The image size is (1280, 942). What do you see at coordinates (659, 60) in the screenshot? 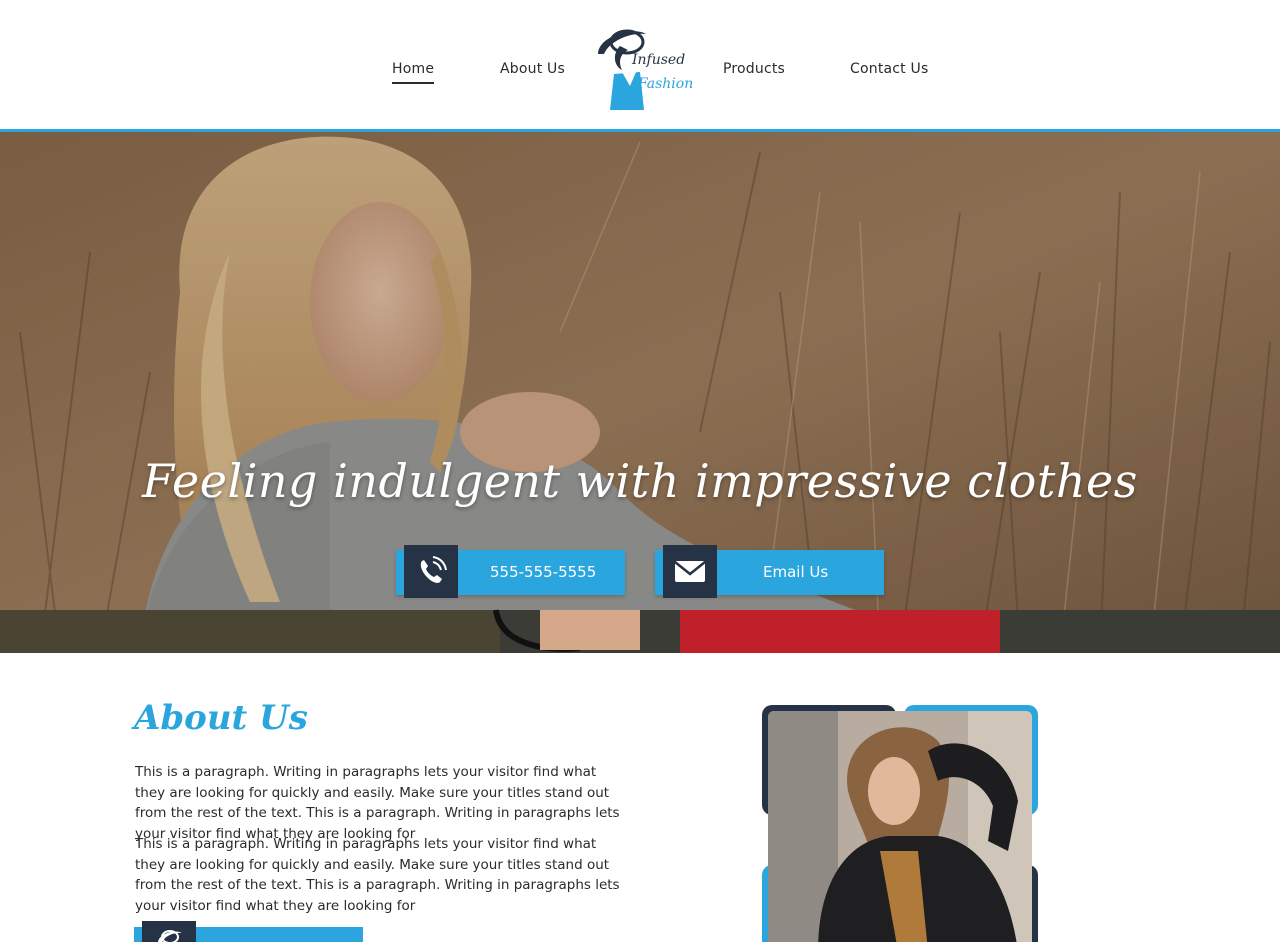
I see `logo-line1: Infused` at bounding box center [659, 60].